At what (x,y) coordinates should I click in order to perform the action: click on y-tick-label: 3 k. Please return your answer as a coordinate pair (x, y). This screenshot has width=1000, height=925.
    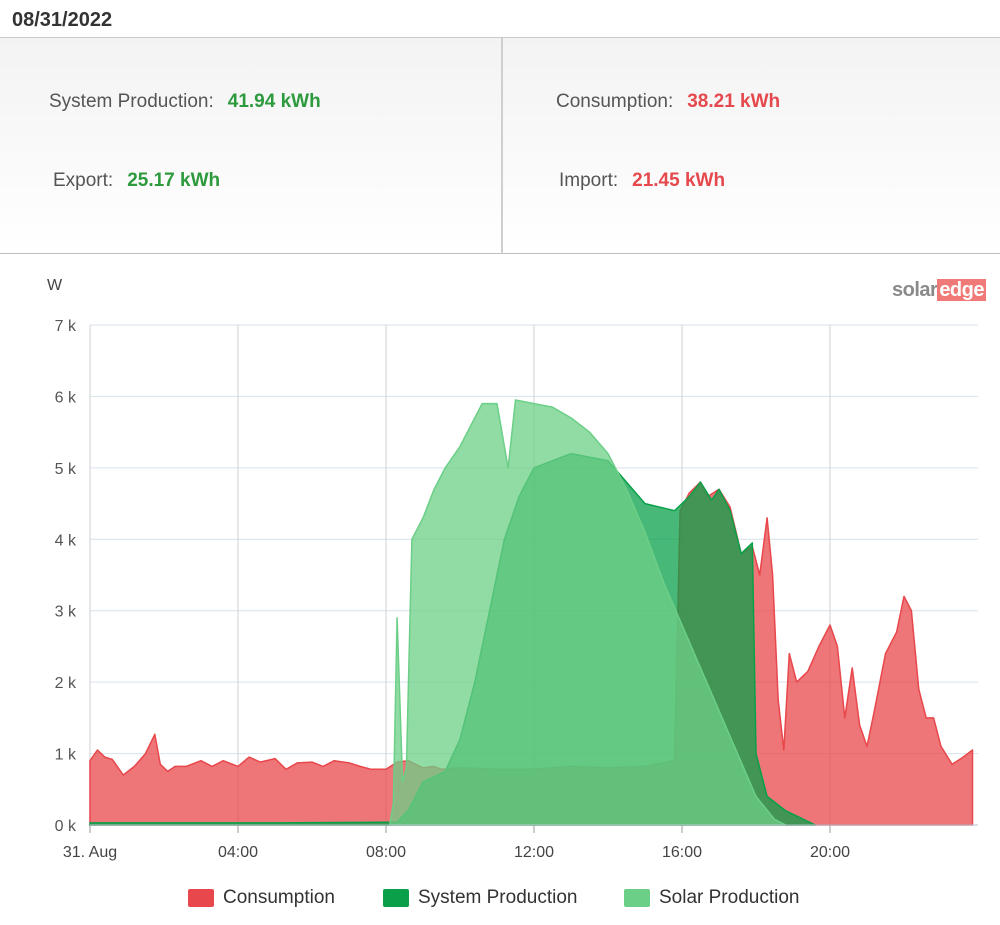
    Looking at the image, I should click on (66, 612).